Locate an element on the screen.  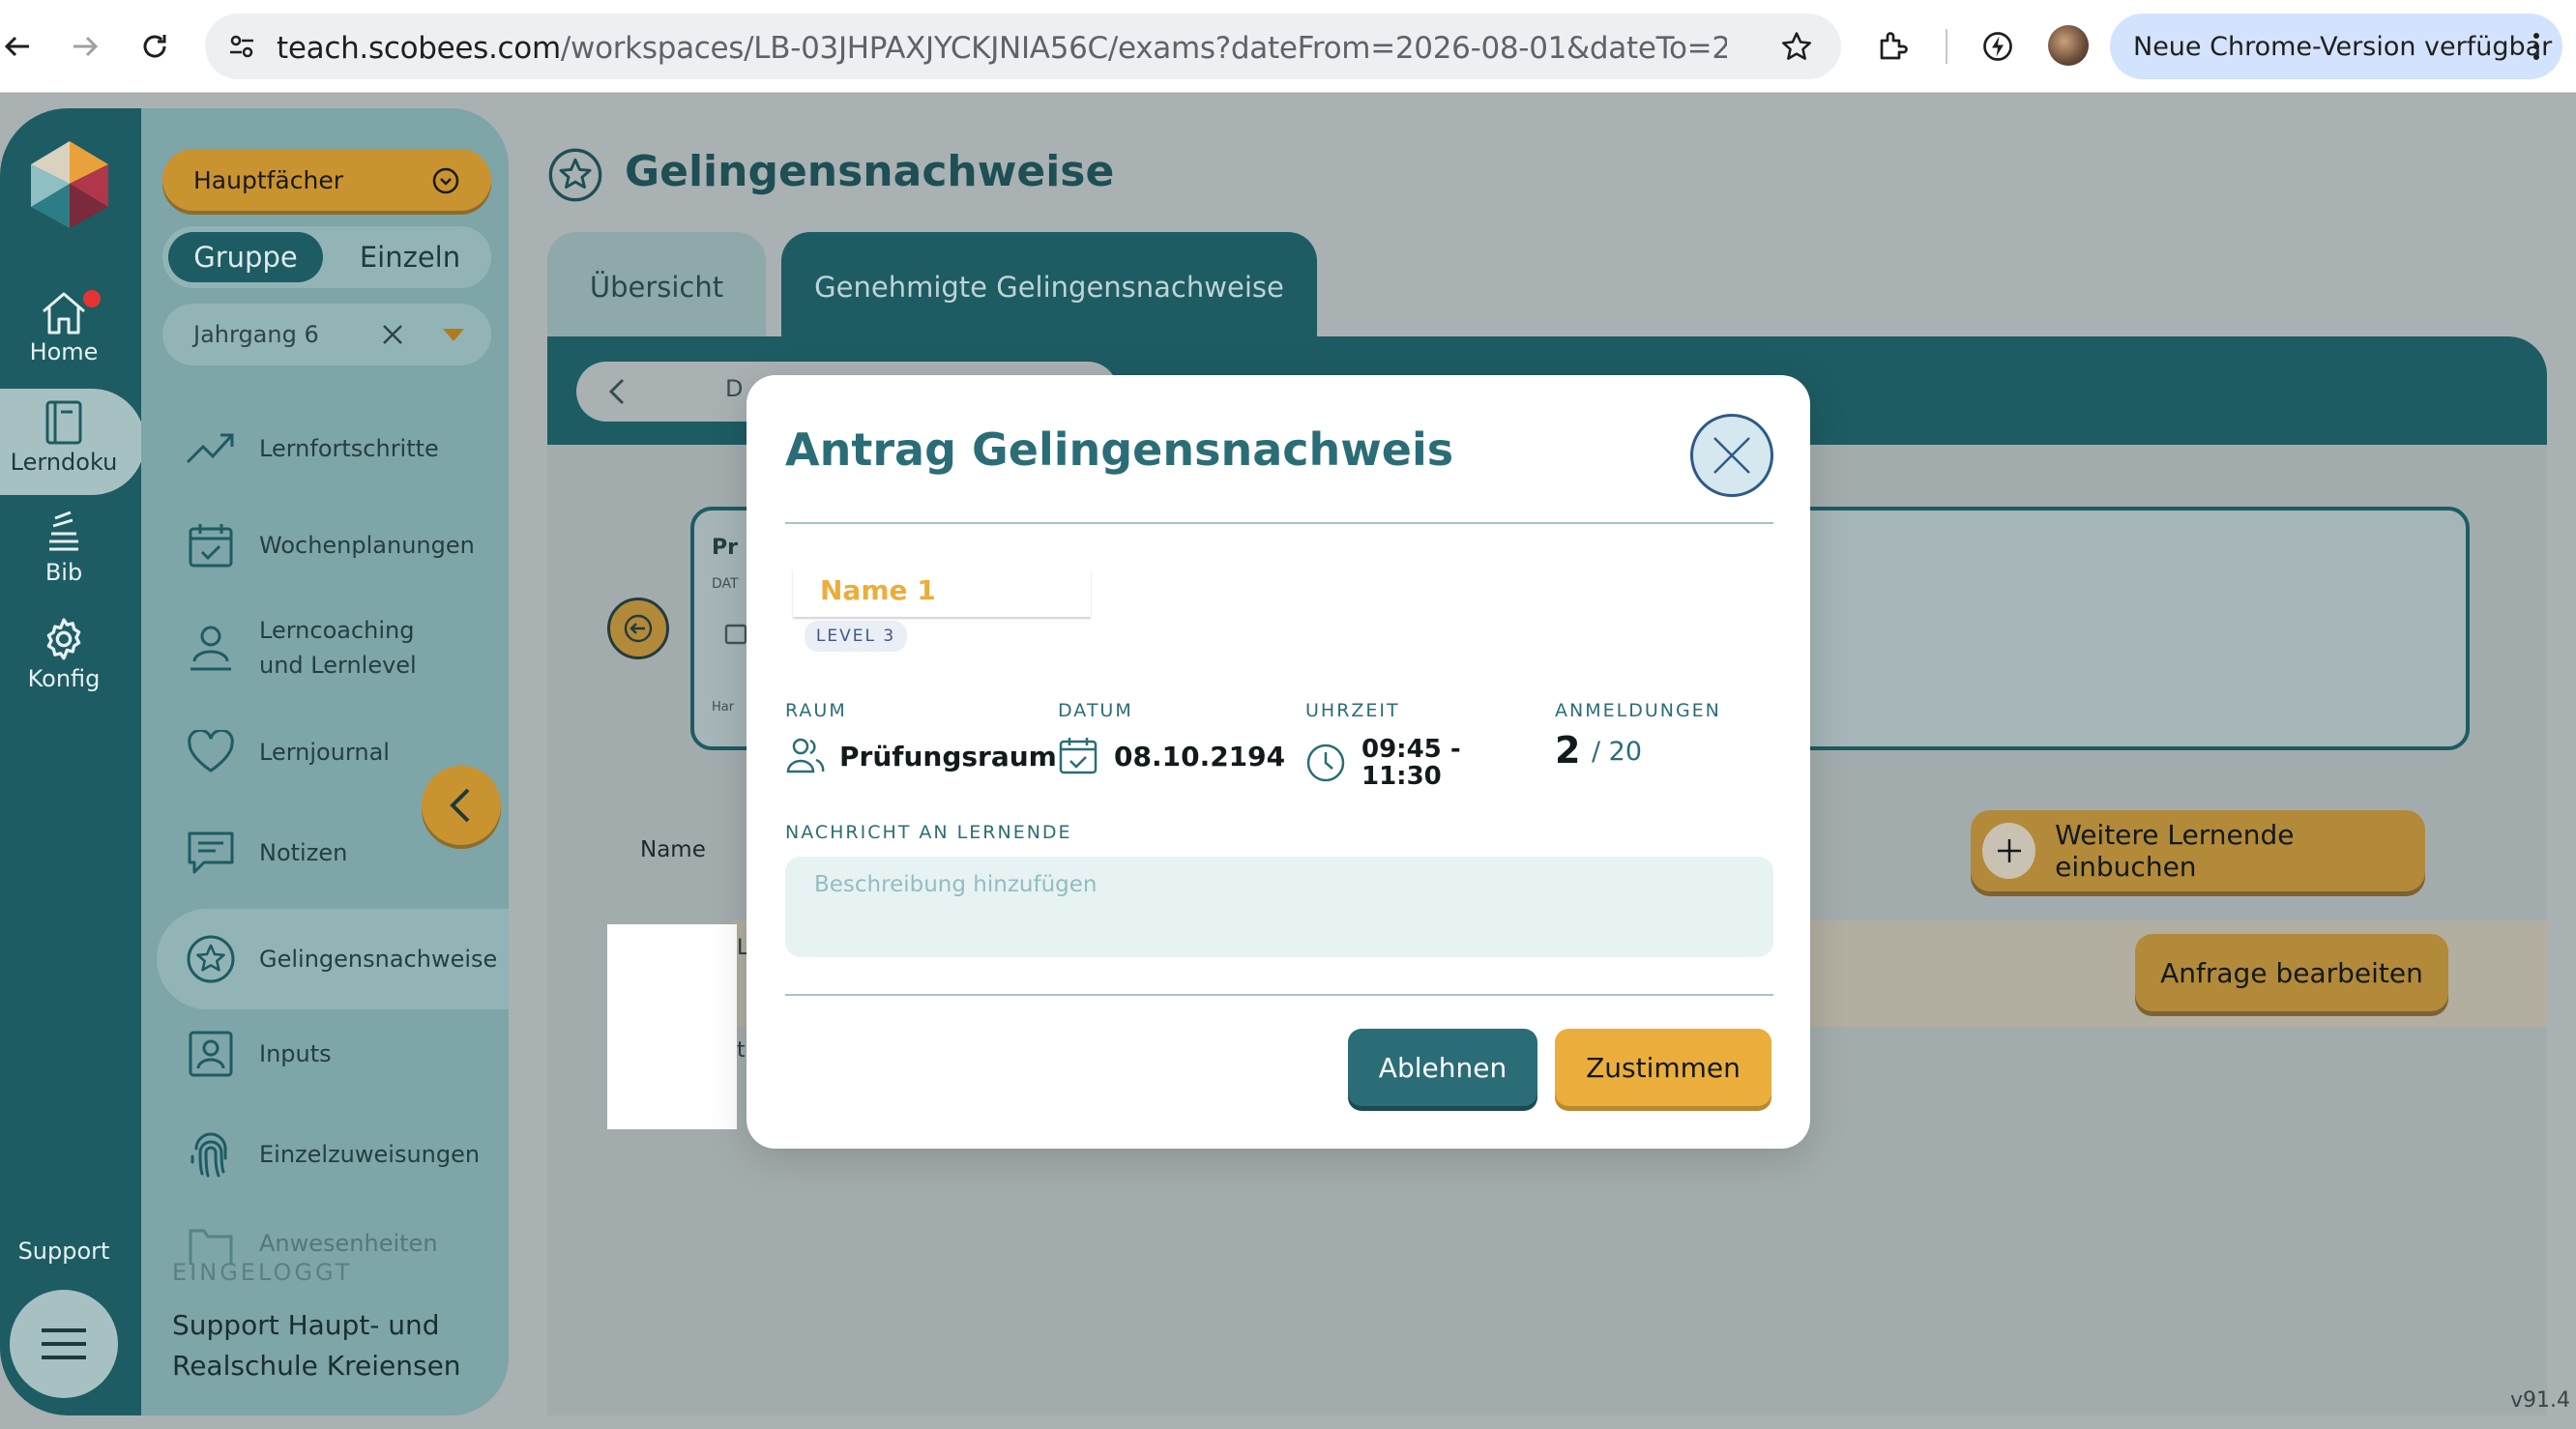
message-label: NACHRICHT AN LERNENDE is located at coordinates (928, 832).